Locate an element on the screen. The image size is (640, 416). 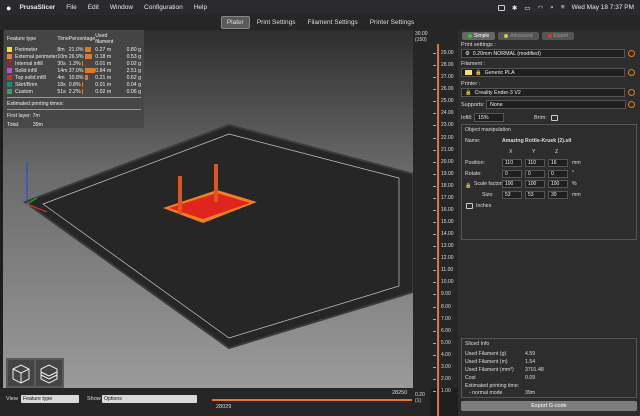
sliced-value-0: 4.59 is located at coordinates (530, 354).